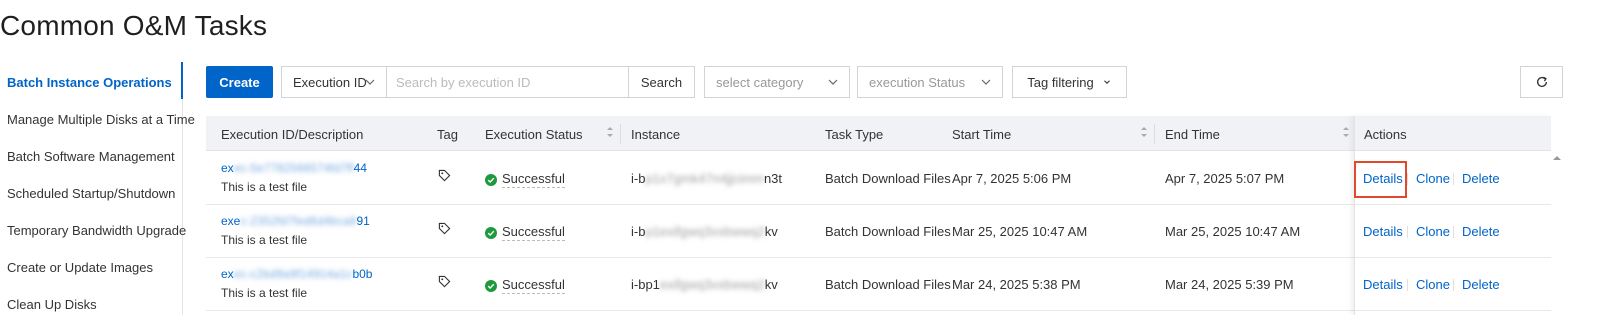 The width and height of the screenshot is (1615, 315). What do you see at coordinates (182, 80) in the screenshot?
I see `sidebar-active-indicator` at bounding box center [182, 80].